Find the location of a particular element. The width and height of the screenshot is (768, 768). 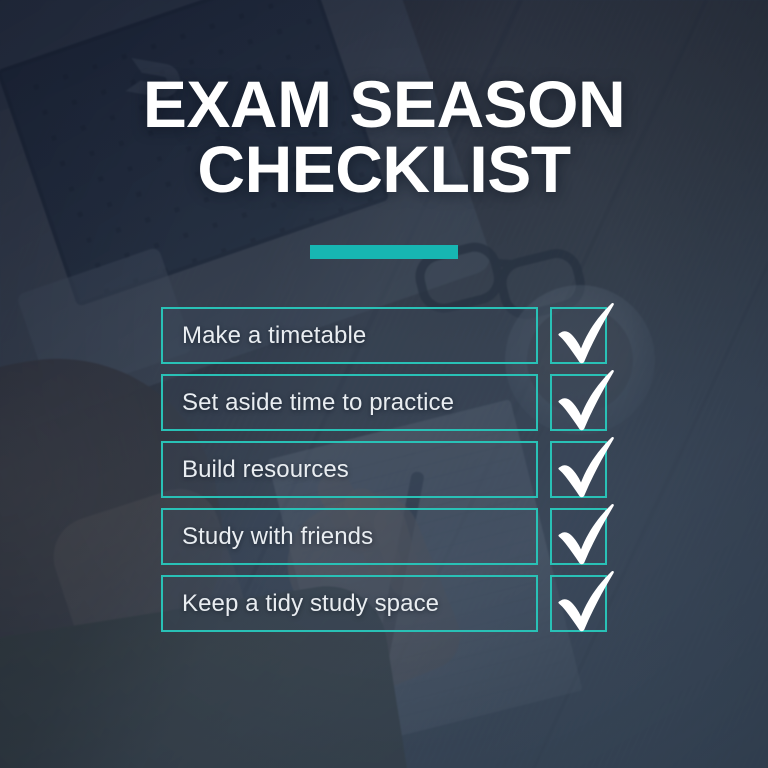

checklist-row-3: Study with friends is located at coordinates (387, 534).